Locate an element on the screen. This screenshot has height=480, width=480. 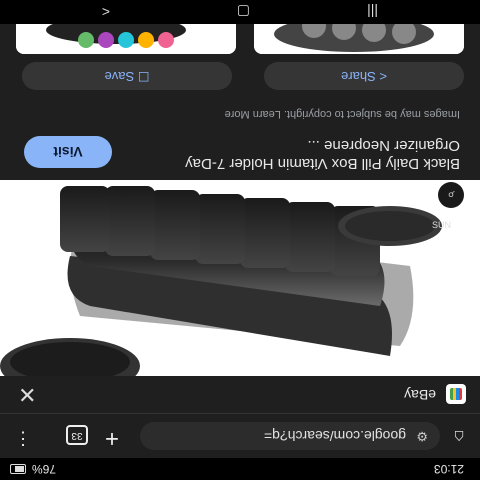
home-nav-icon: ▢ is located at coordinates (243, 11).